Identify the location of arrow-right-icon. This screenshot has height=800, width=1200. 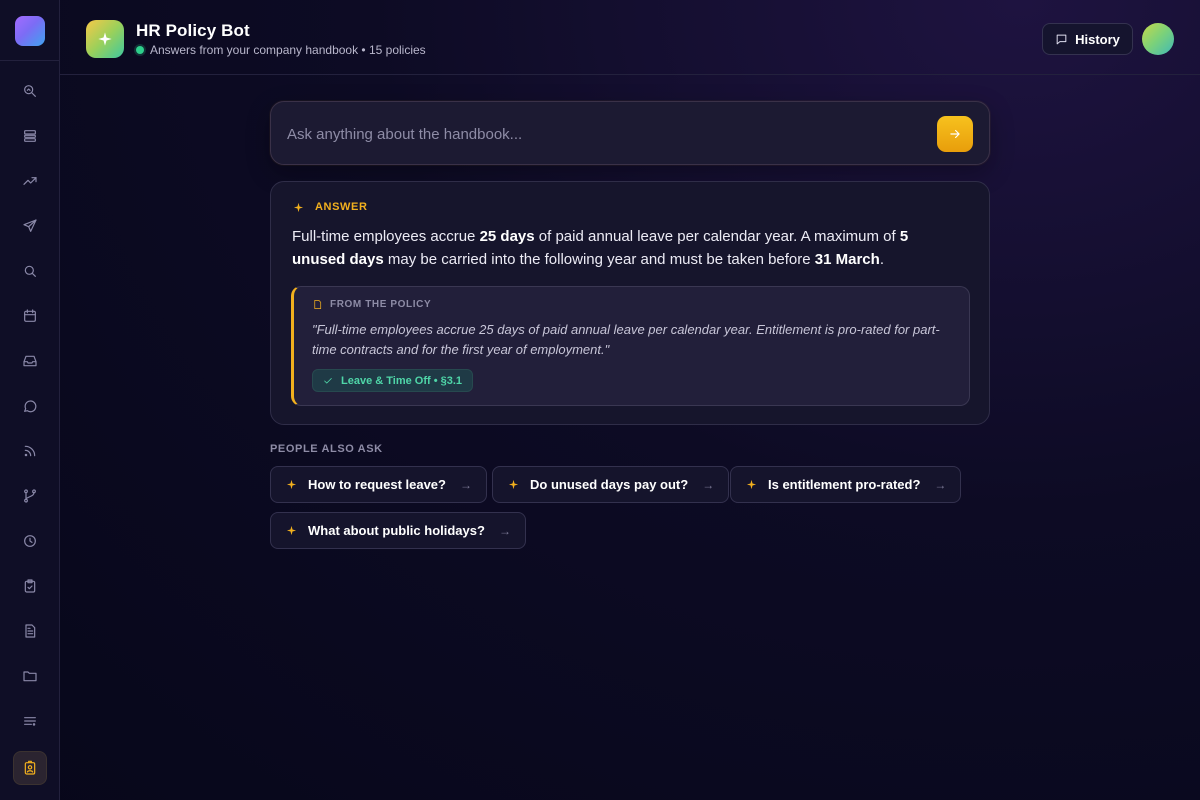
(955, 134).